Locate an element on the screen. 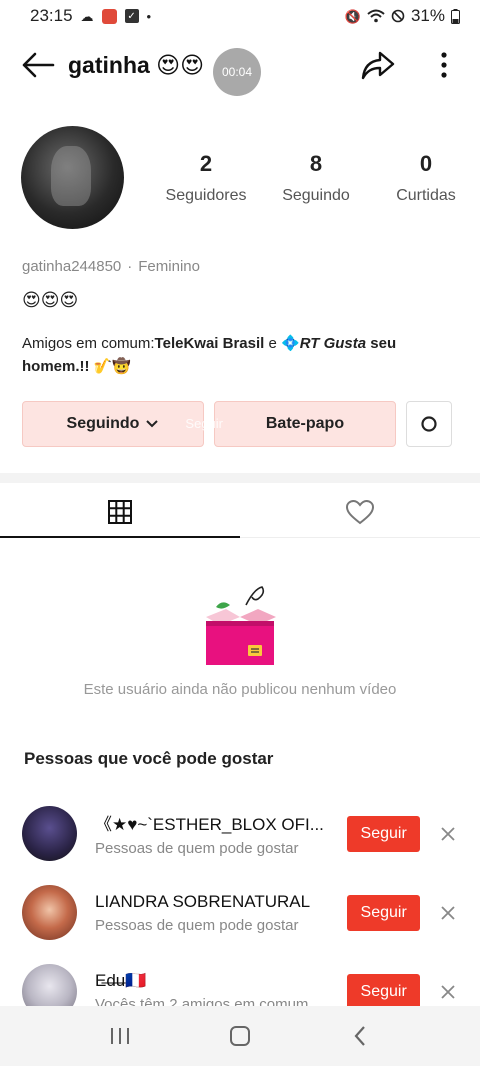 The height and width of the screenshot is (1066, 480). suggestion-name: E̶d̶u̶🇫🇷 is located at coordinates (121, 980).